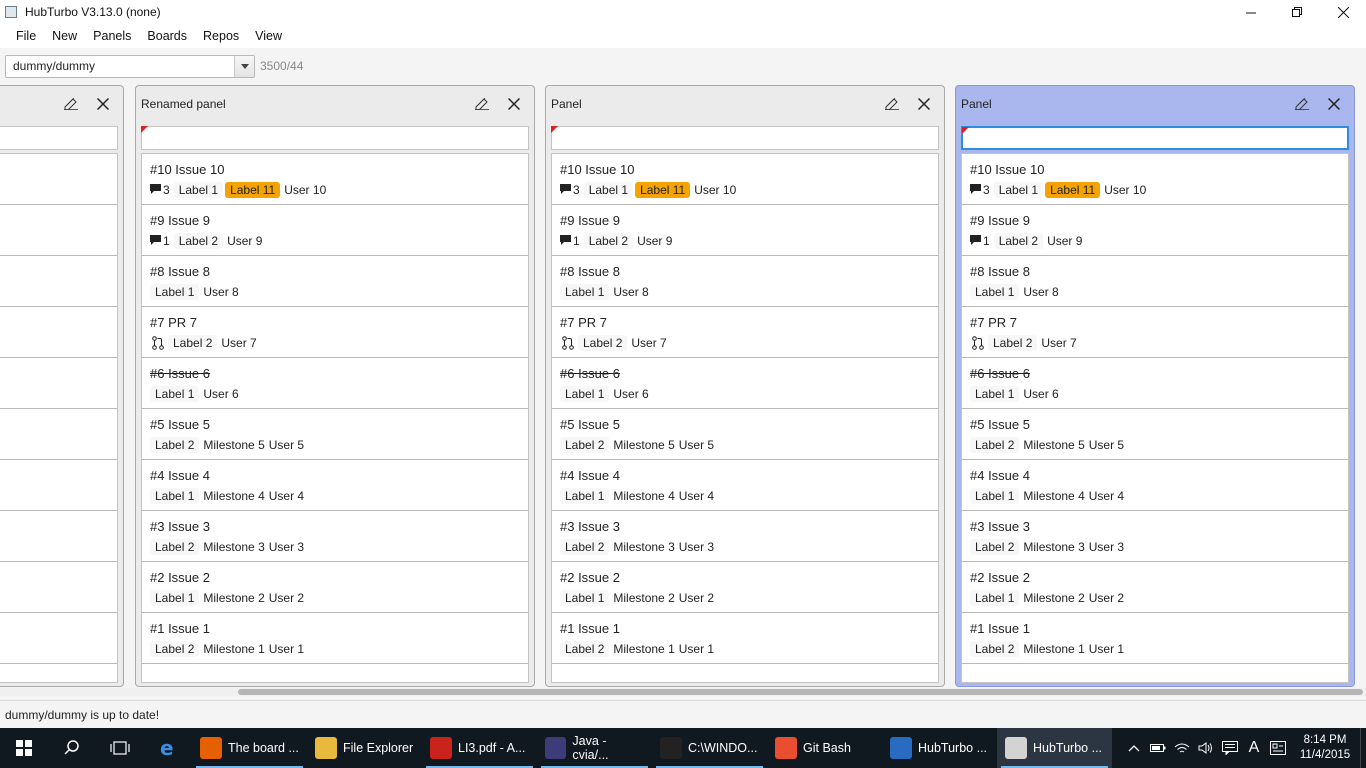 This screenshot has height=768, width=1366. Describe the element at coordinates (268, 36) in the screenshot. I see `menu-view: View` at that location.